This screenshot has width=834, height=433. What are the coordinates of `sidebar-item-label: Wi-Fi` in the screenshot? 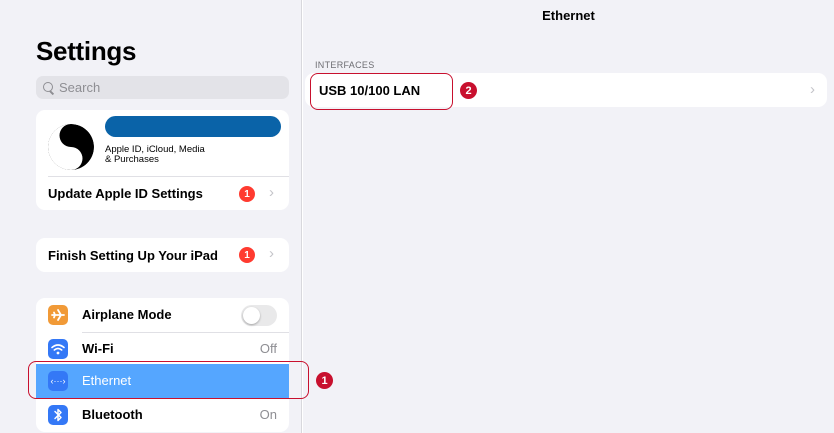 It's located at (98, 348).